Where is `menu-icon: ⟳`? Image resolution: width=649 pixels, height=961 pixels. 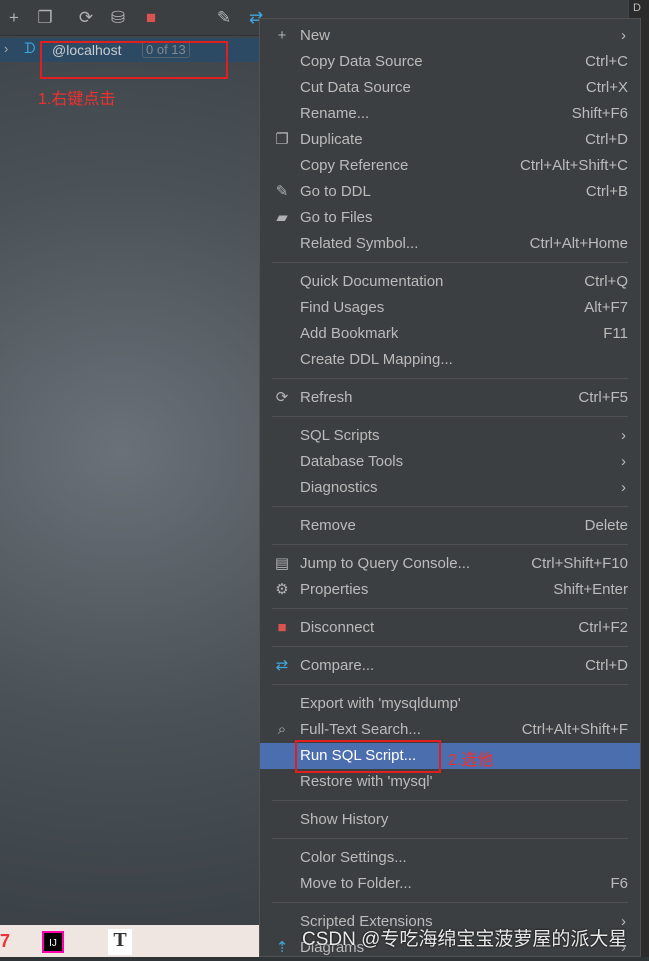 menu-icon: ⟳ is located at coordinates (282, 397).